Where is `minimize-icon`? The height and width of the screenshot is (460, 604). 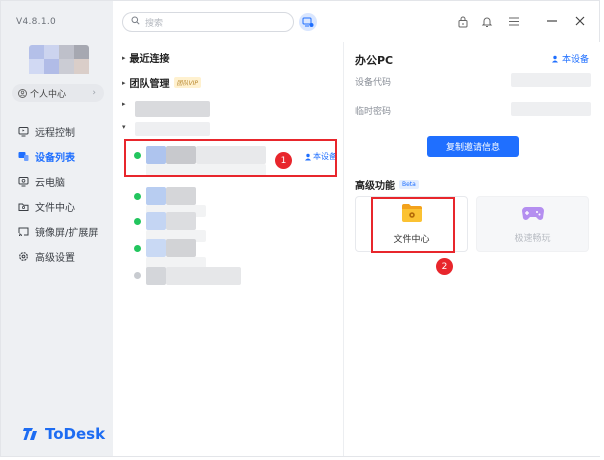
minimize-icon is located at coordinates (552, 21).